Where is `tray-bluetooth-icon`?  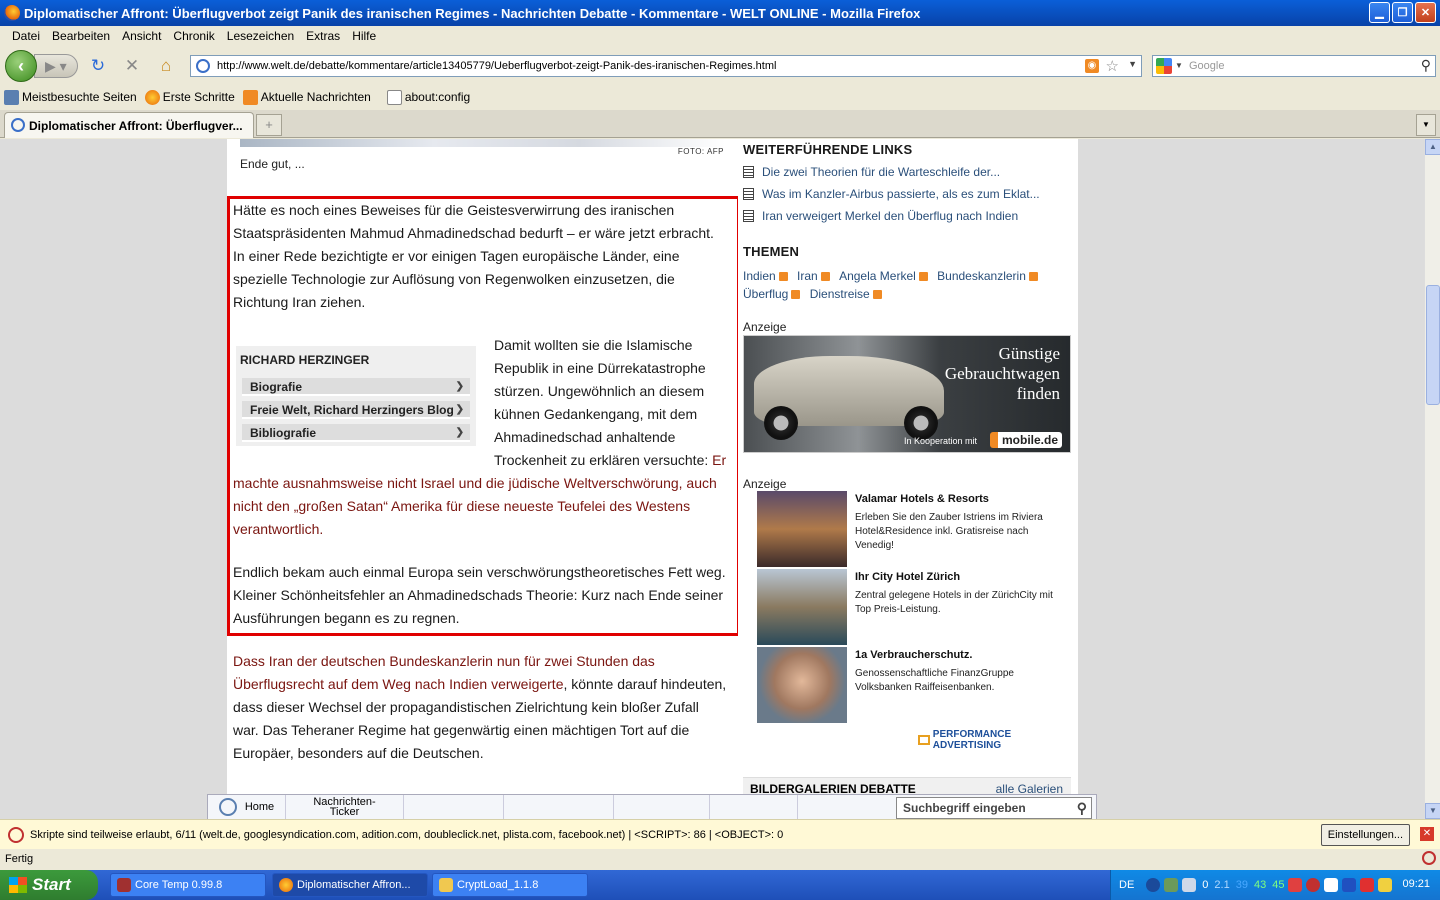
tray-bluetooth-icon is located at coordinates (1349, 885).